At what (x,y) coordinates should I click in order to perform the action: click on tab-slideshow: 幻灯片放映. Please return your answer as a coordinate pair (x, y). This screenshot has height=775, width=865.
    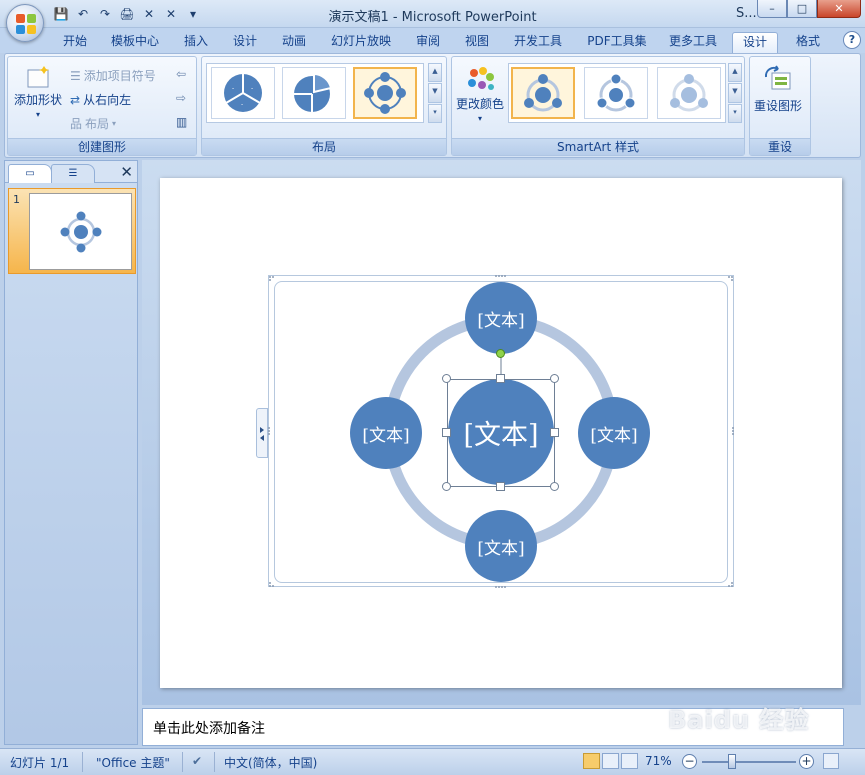
    Looking at the image, I should click on (361, 42).